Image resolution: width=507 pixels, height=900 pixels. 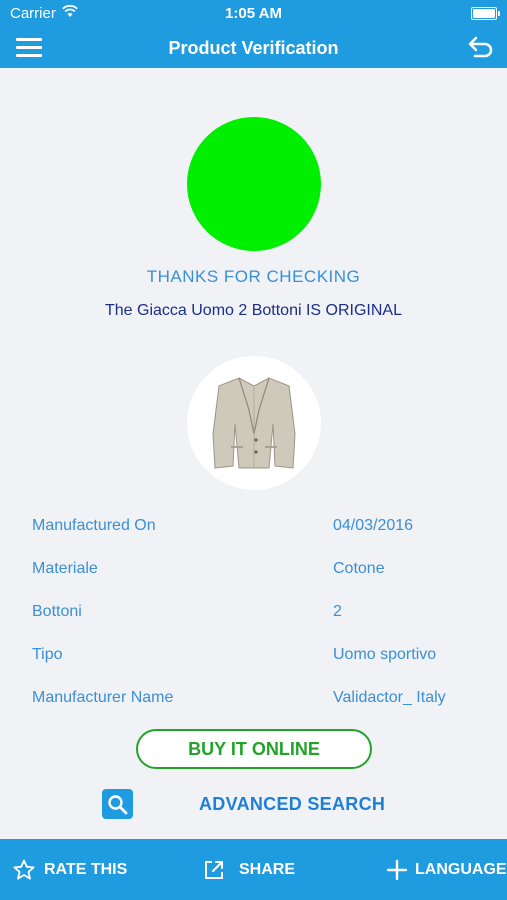 I want to click on detail-label: Manufactured On, so click(x=94, y=525).